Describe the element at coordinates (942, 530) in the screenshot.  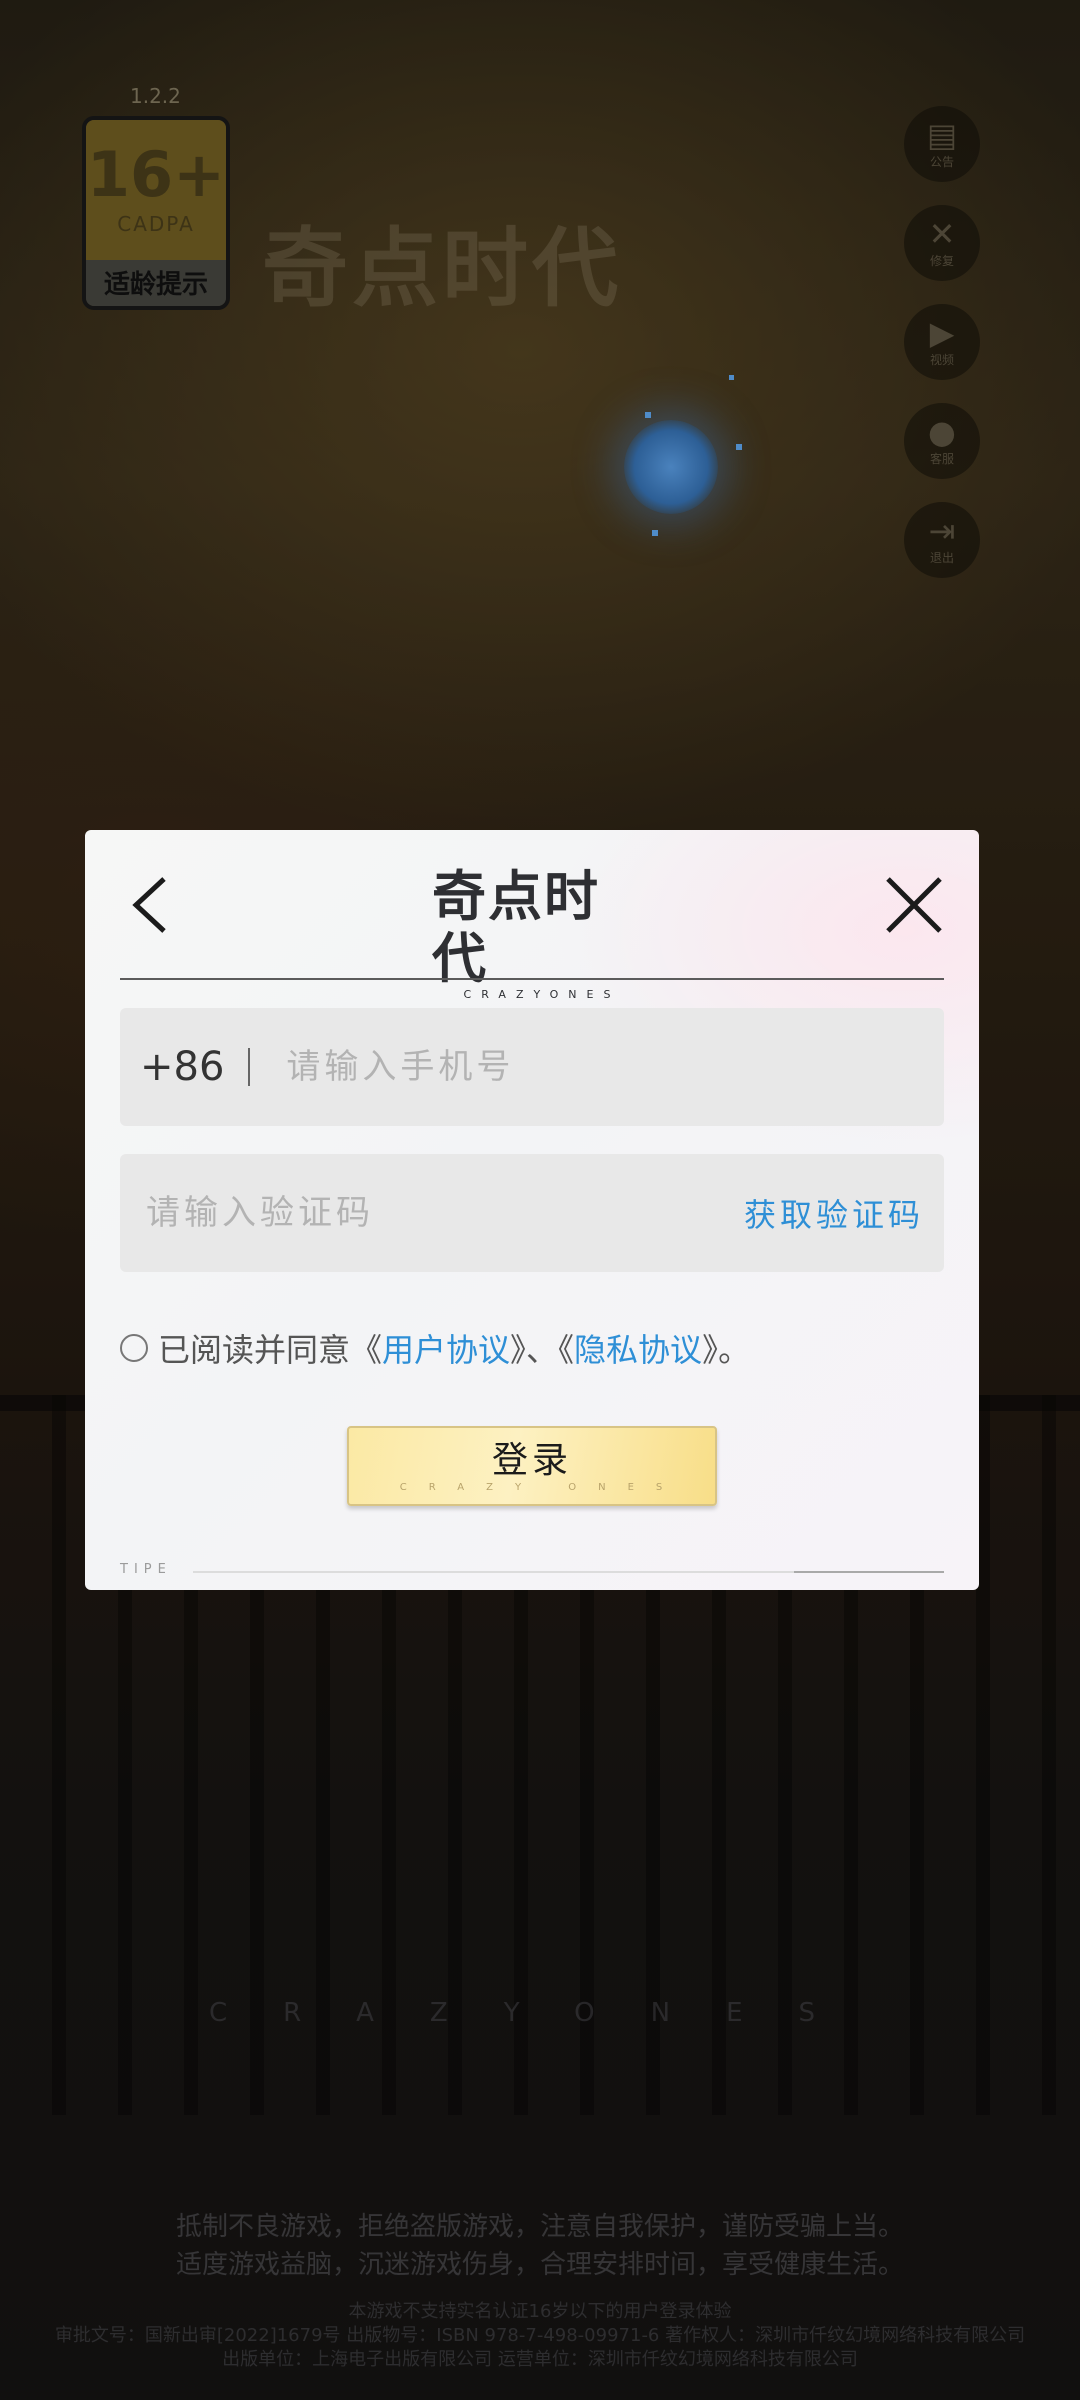
I see `logout-icon: ⇥` at that location.